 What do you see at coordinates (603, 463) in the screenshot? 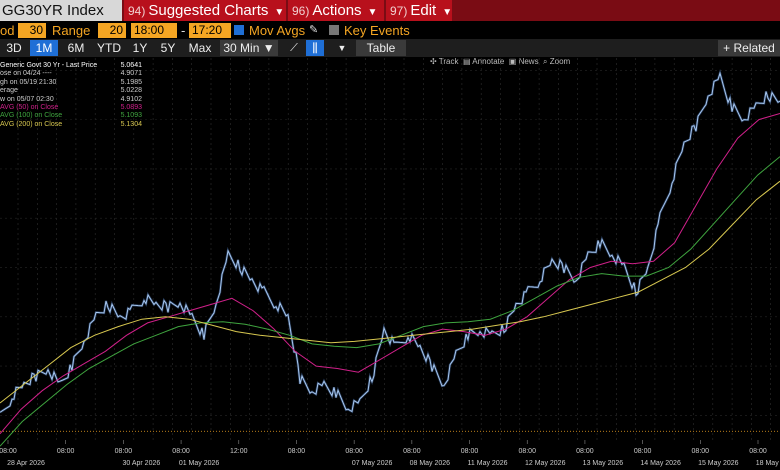
I see `x-tick-date: 13 May 2026` at bounding box center [603, 463].